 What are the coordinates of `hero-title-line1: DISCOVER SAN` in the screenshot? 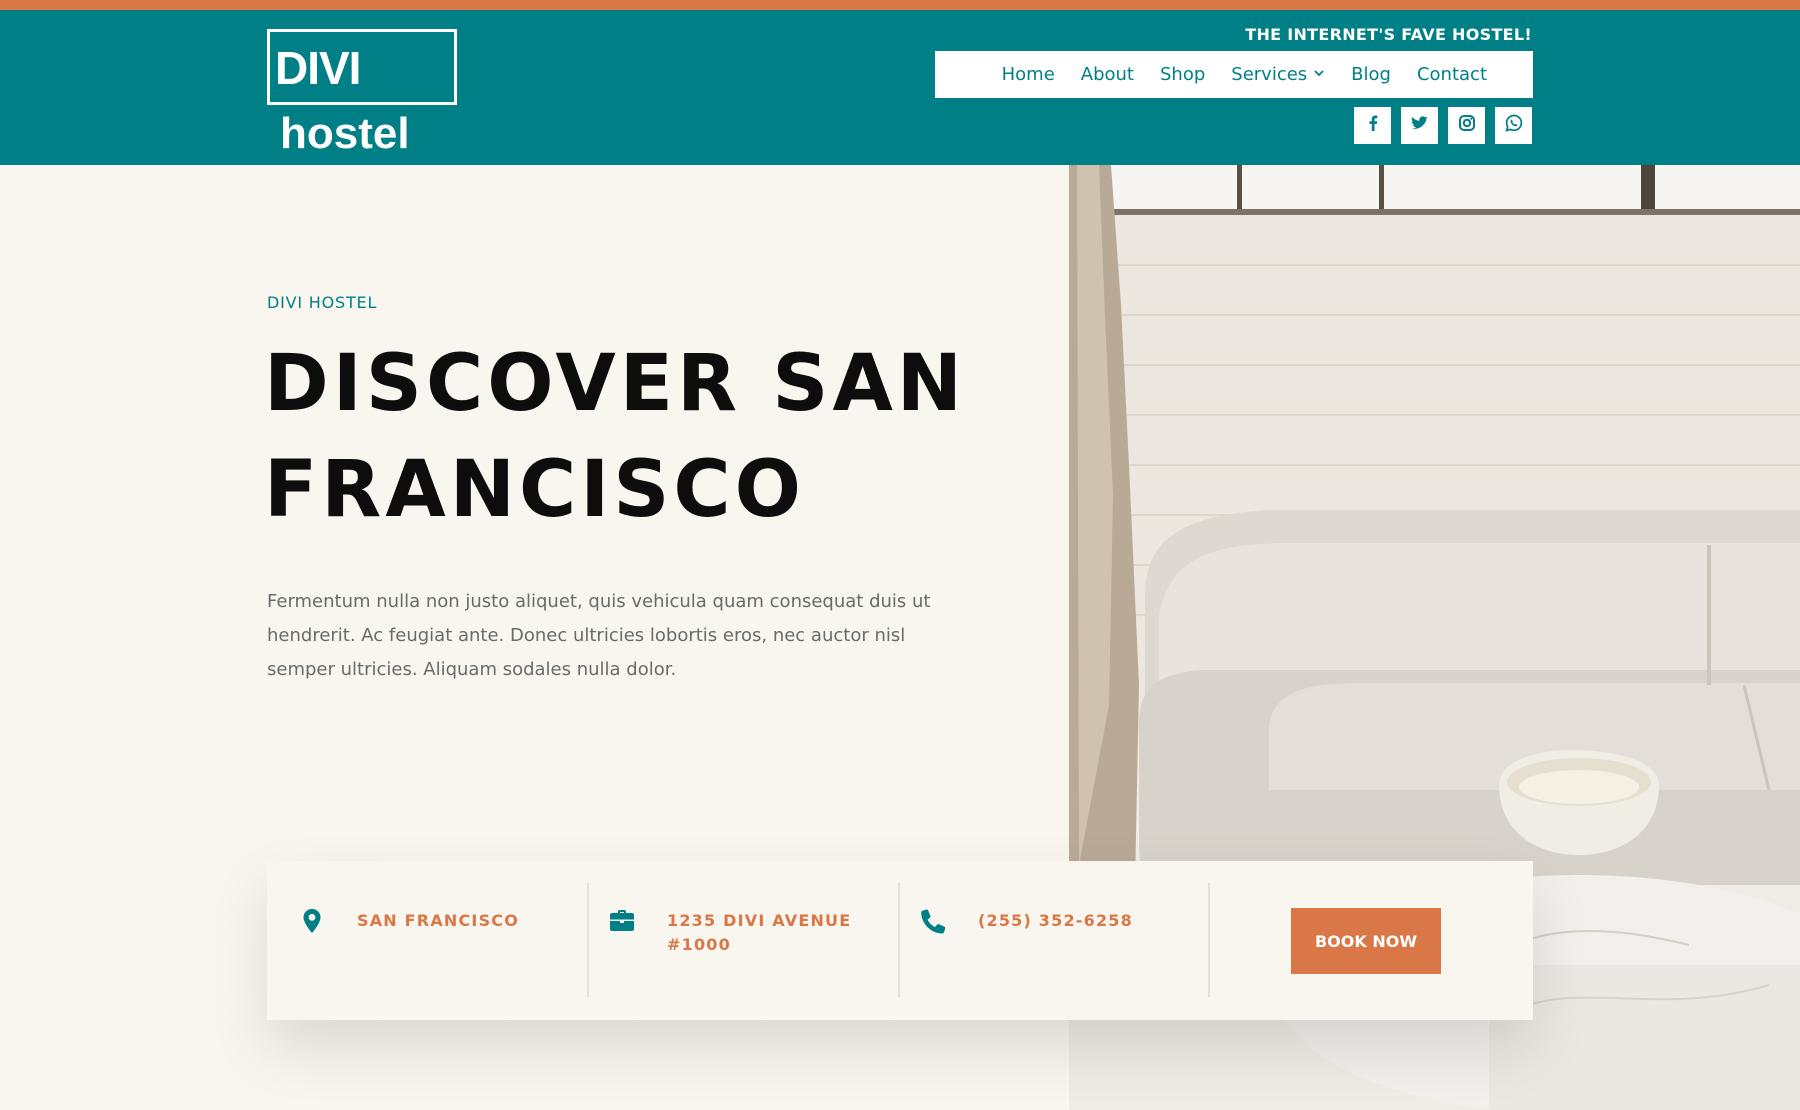 It's located at (615, 384).